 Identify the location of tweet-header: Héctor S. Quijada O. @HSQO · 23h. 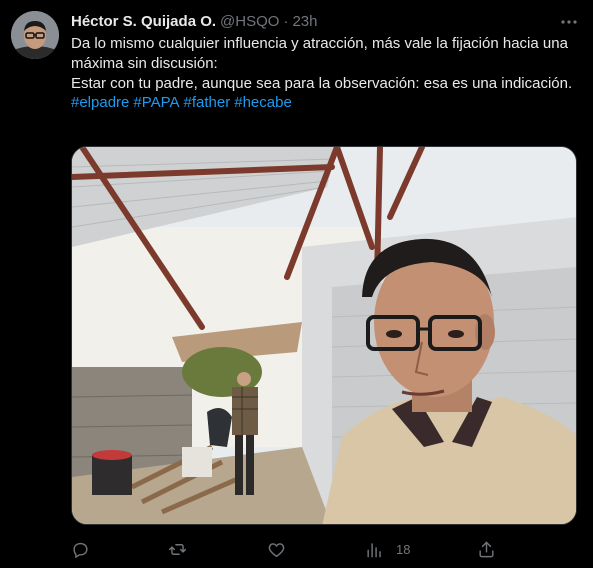
(194, 22).